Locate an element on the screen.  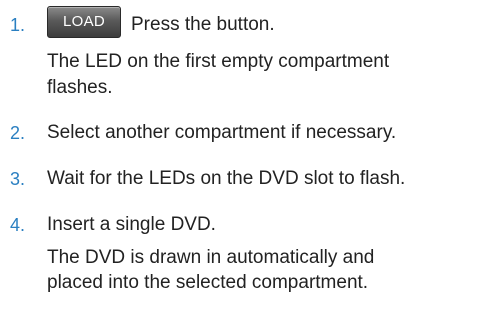
step-text: Press the button. is located at coordinates (203, 24).